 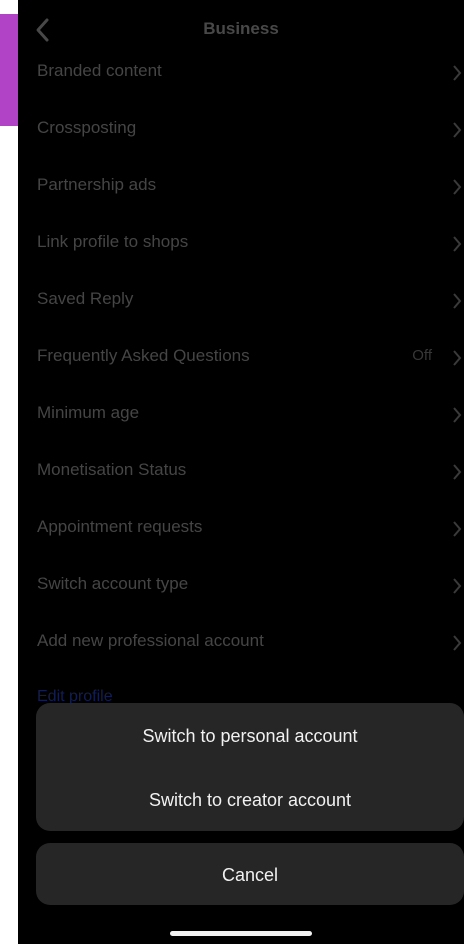 What do you see at coordinates (241, 933) in the screenshot?
I see `home-indicator` at bounding box center [241, 933].